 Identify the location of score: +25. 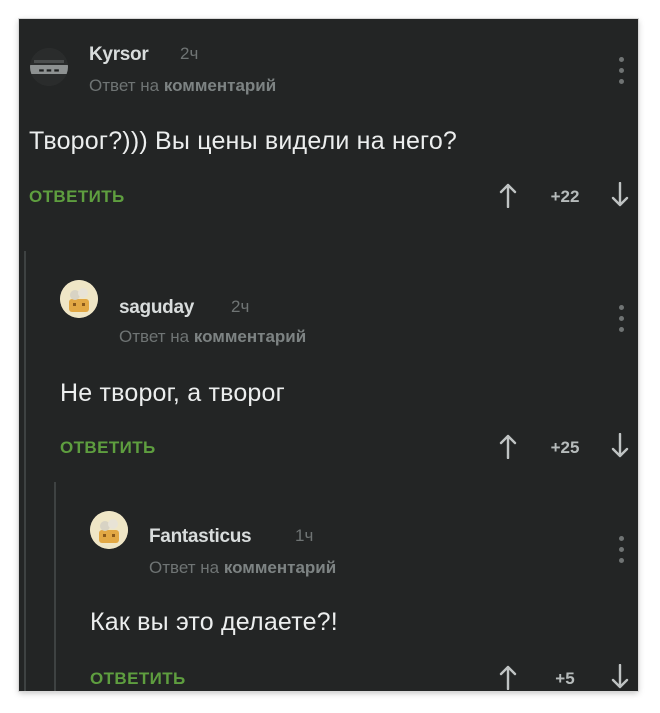
(565, 447).